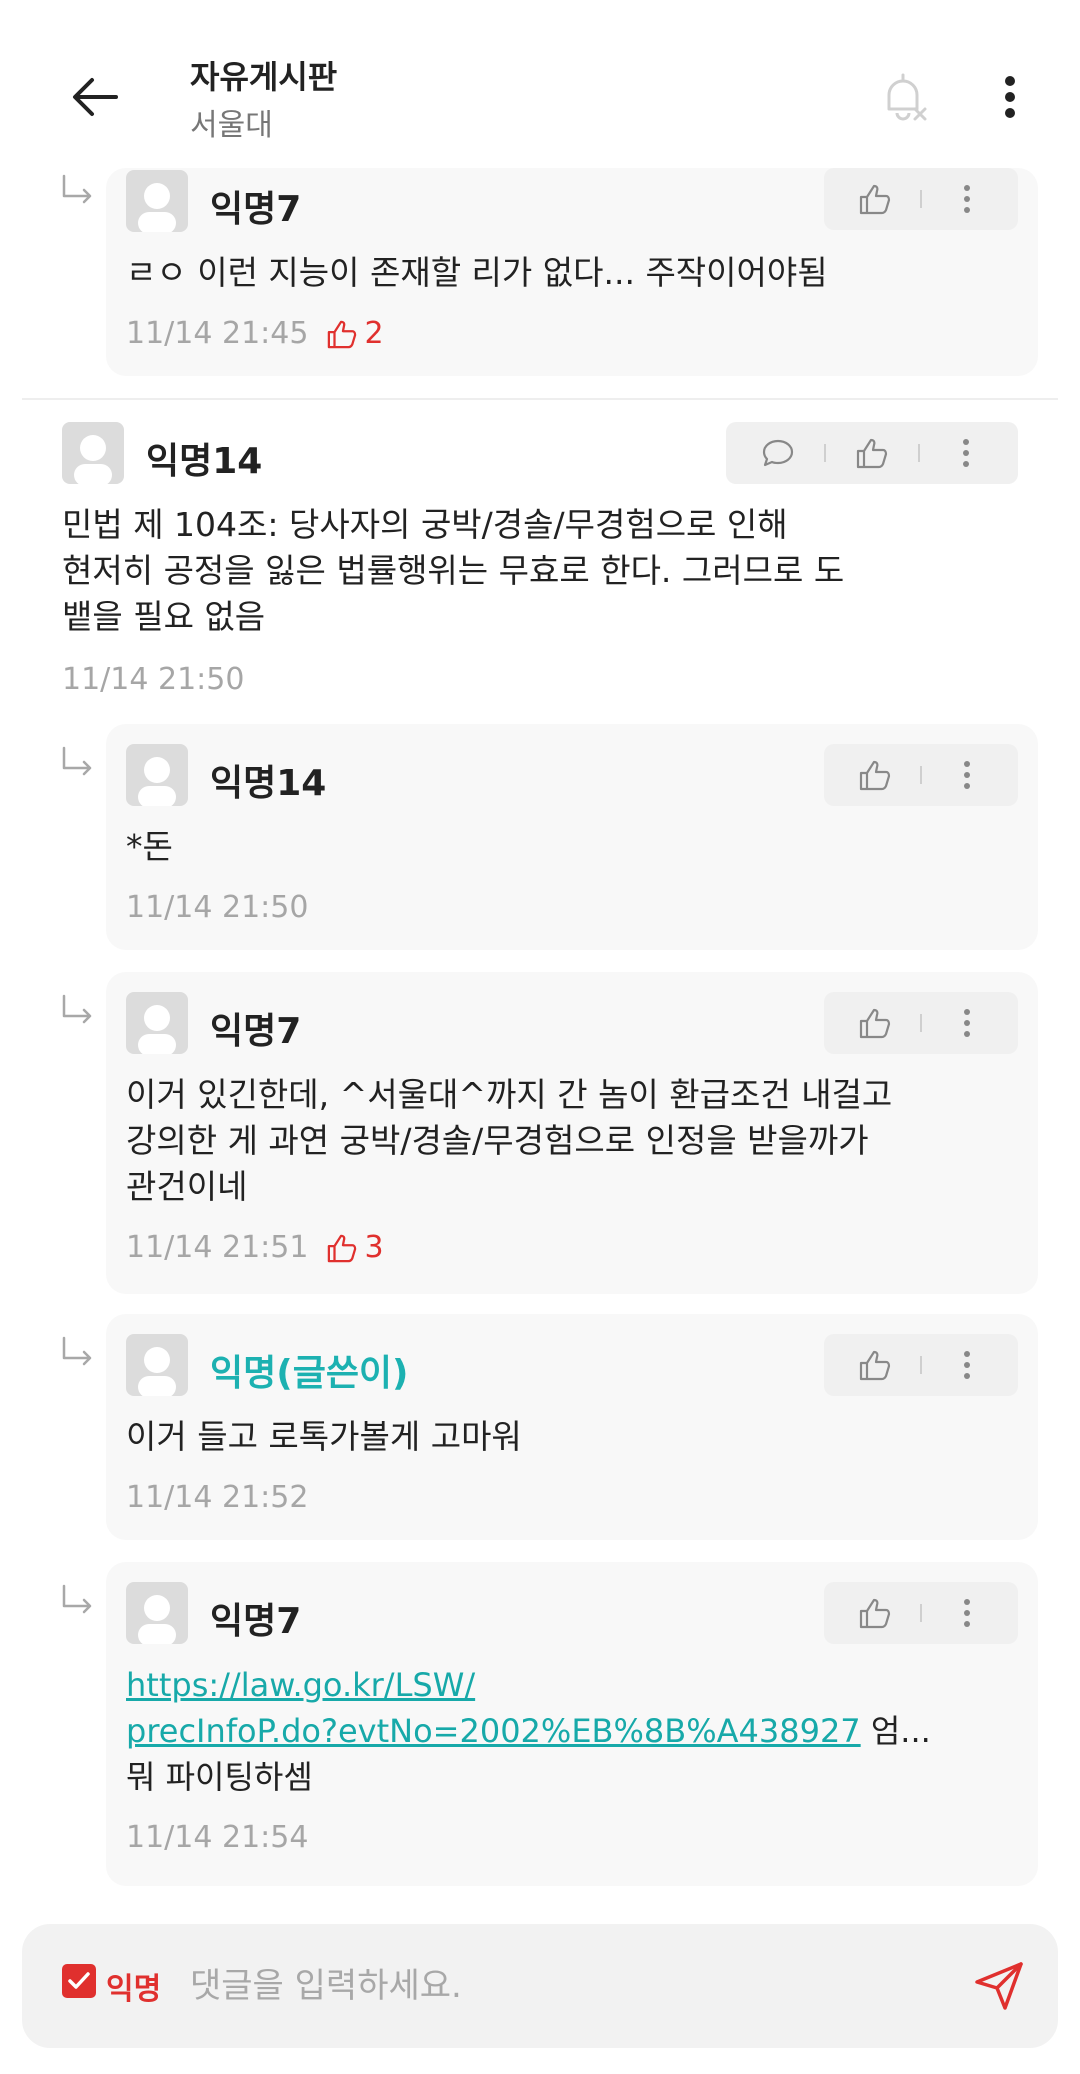  What do you see at coordinates (133, 1986) in the screenshot?
I see `anonymous-label: 익명` at bounding box center [133, 1986].